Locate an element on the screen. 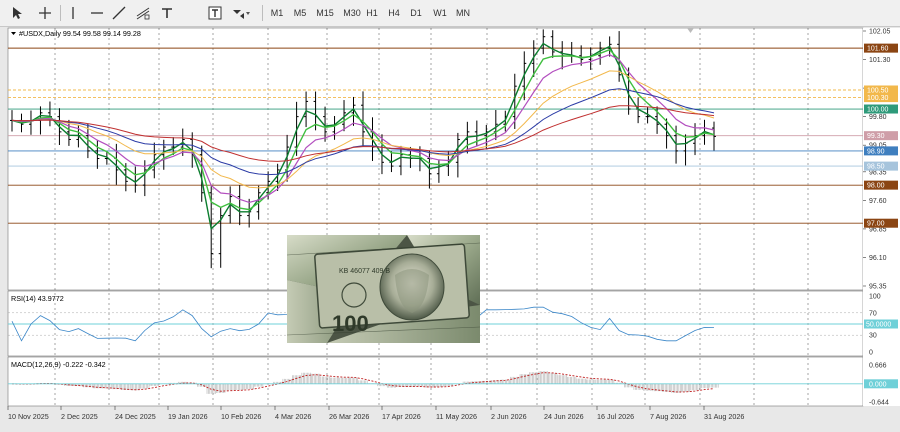 This screenshot has height=432, width=900. time-axis-label: 11 May 2026 is located at coordinates (456, 416).